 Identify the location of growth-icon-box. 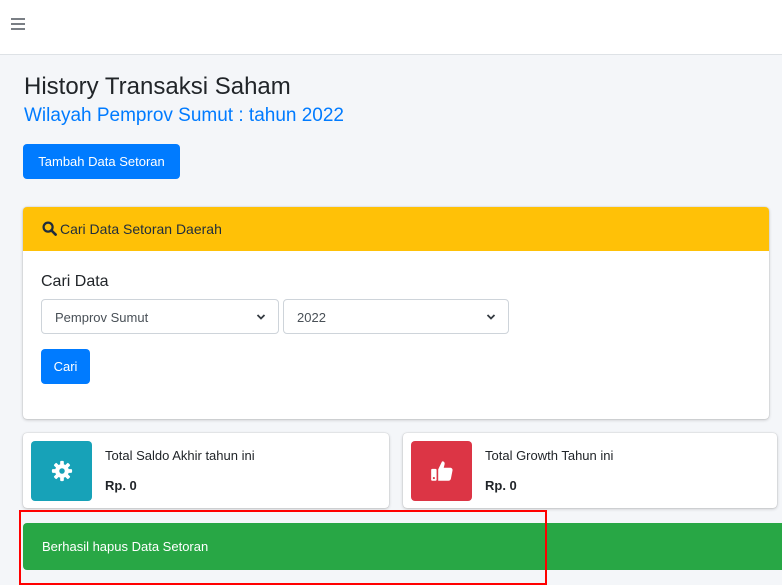
(441, 471).